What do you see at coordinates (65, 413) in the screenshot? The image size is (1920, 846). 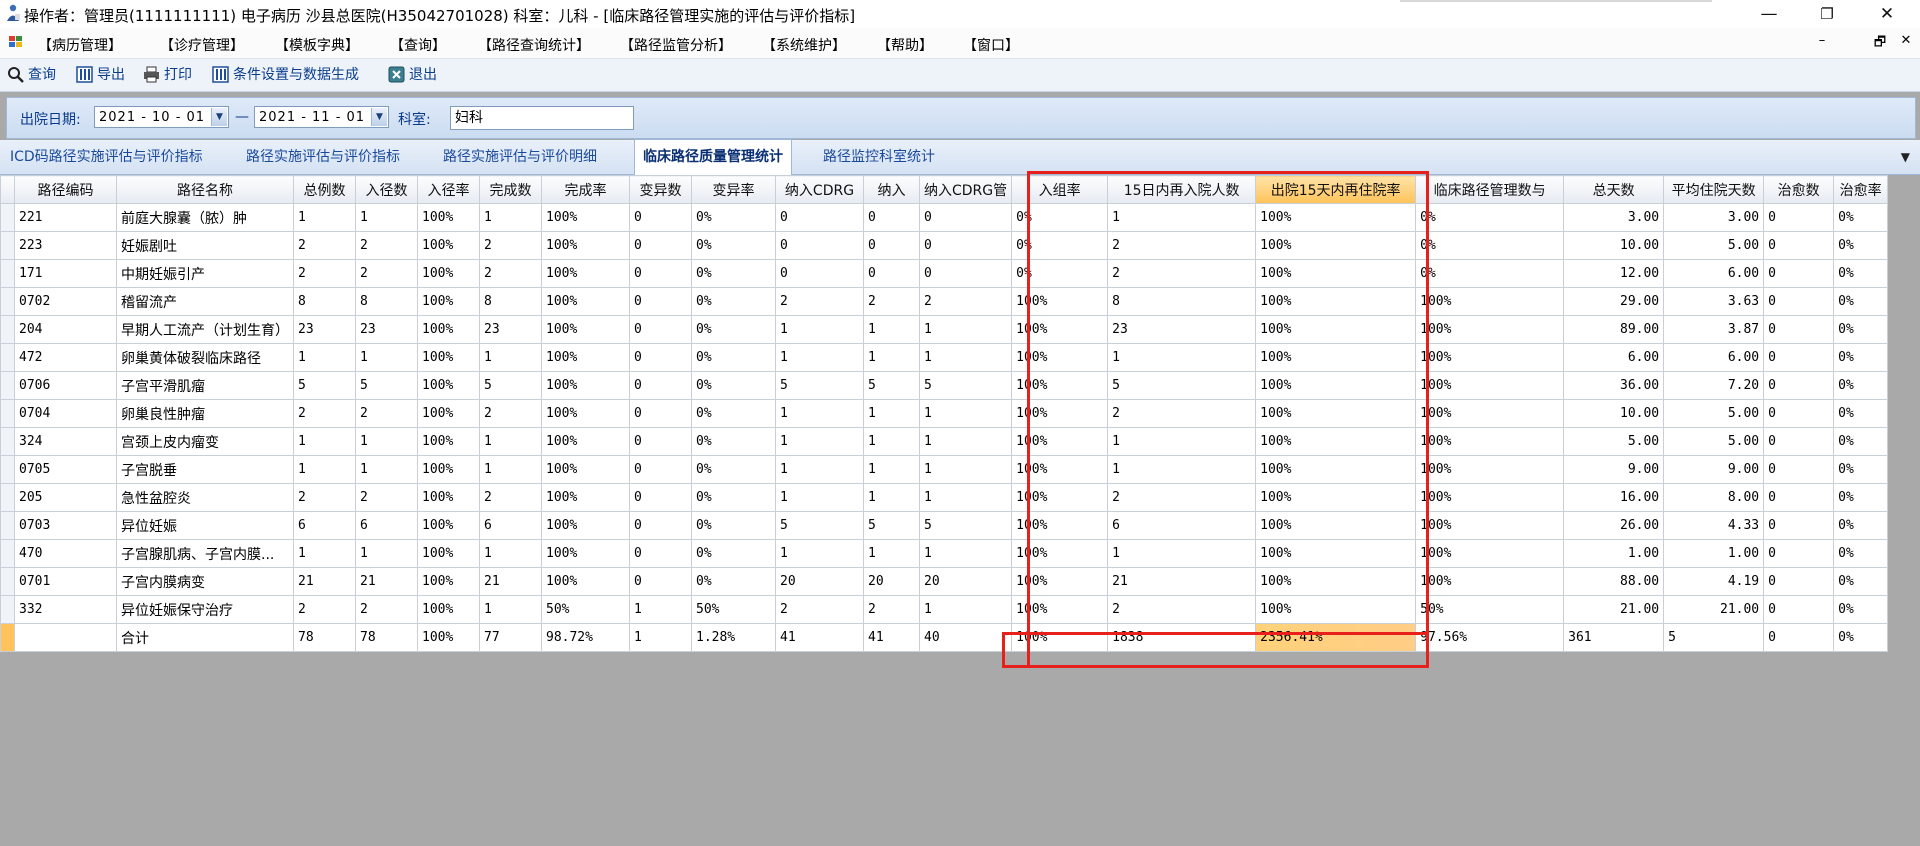 I see `table-cell: 0704` at bounding box center [65, 413].